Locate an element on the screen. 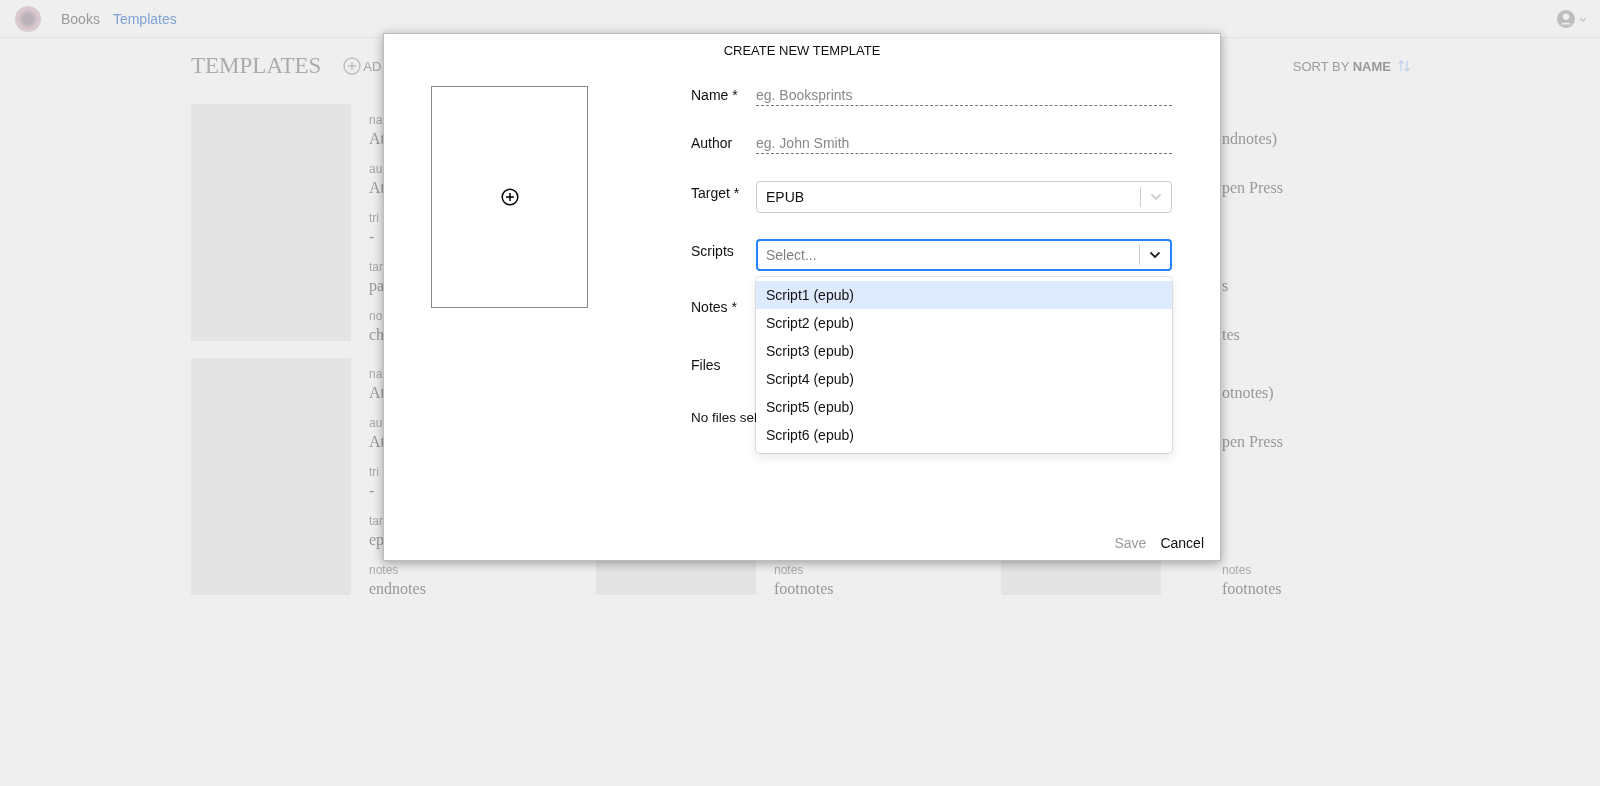  field-label: Target * is located at coordinates (716, 193).